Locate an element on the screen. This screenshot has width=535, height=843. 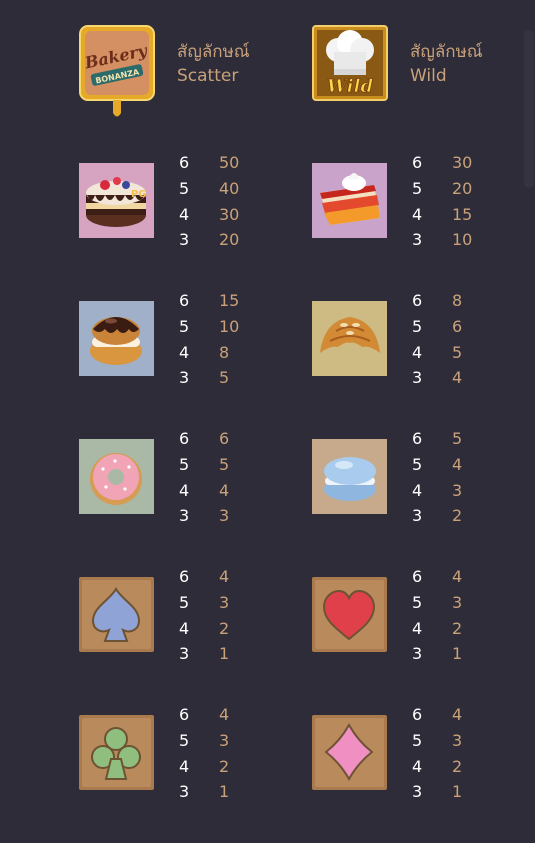
croissant-icon is located at coordinates (349, 338).